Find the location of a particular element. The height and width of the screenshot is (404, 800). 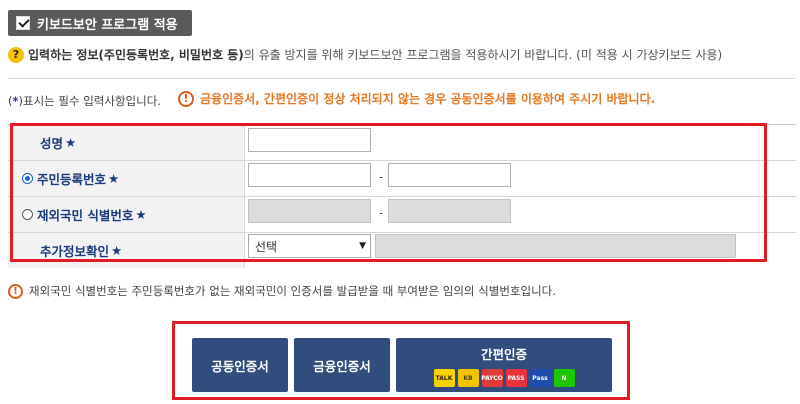

rrn-radio is located at coordinates (27, 178).